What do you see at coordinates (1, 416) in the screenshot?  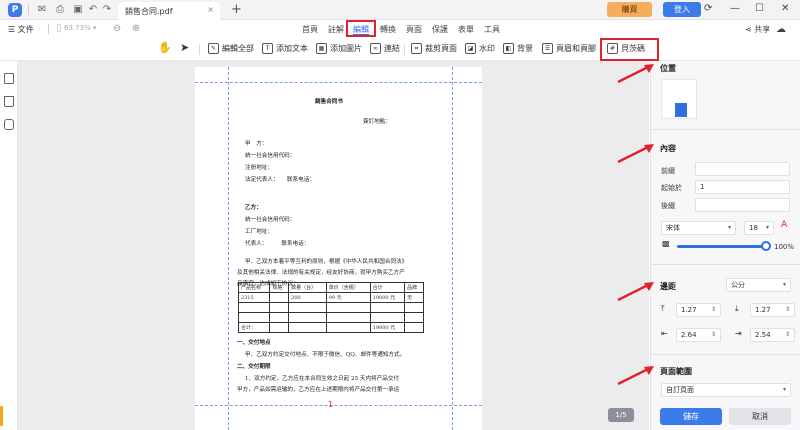 I see `side-tab-marker` at bounding box center [1, 416].